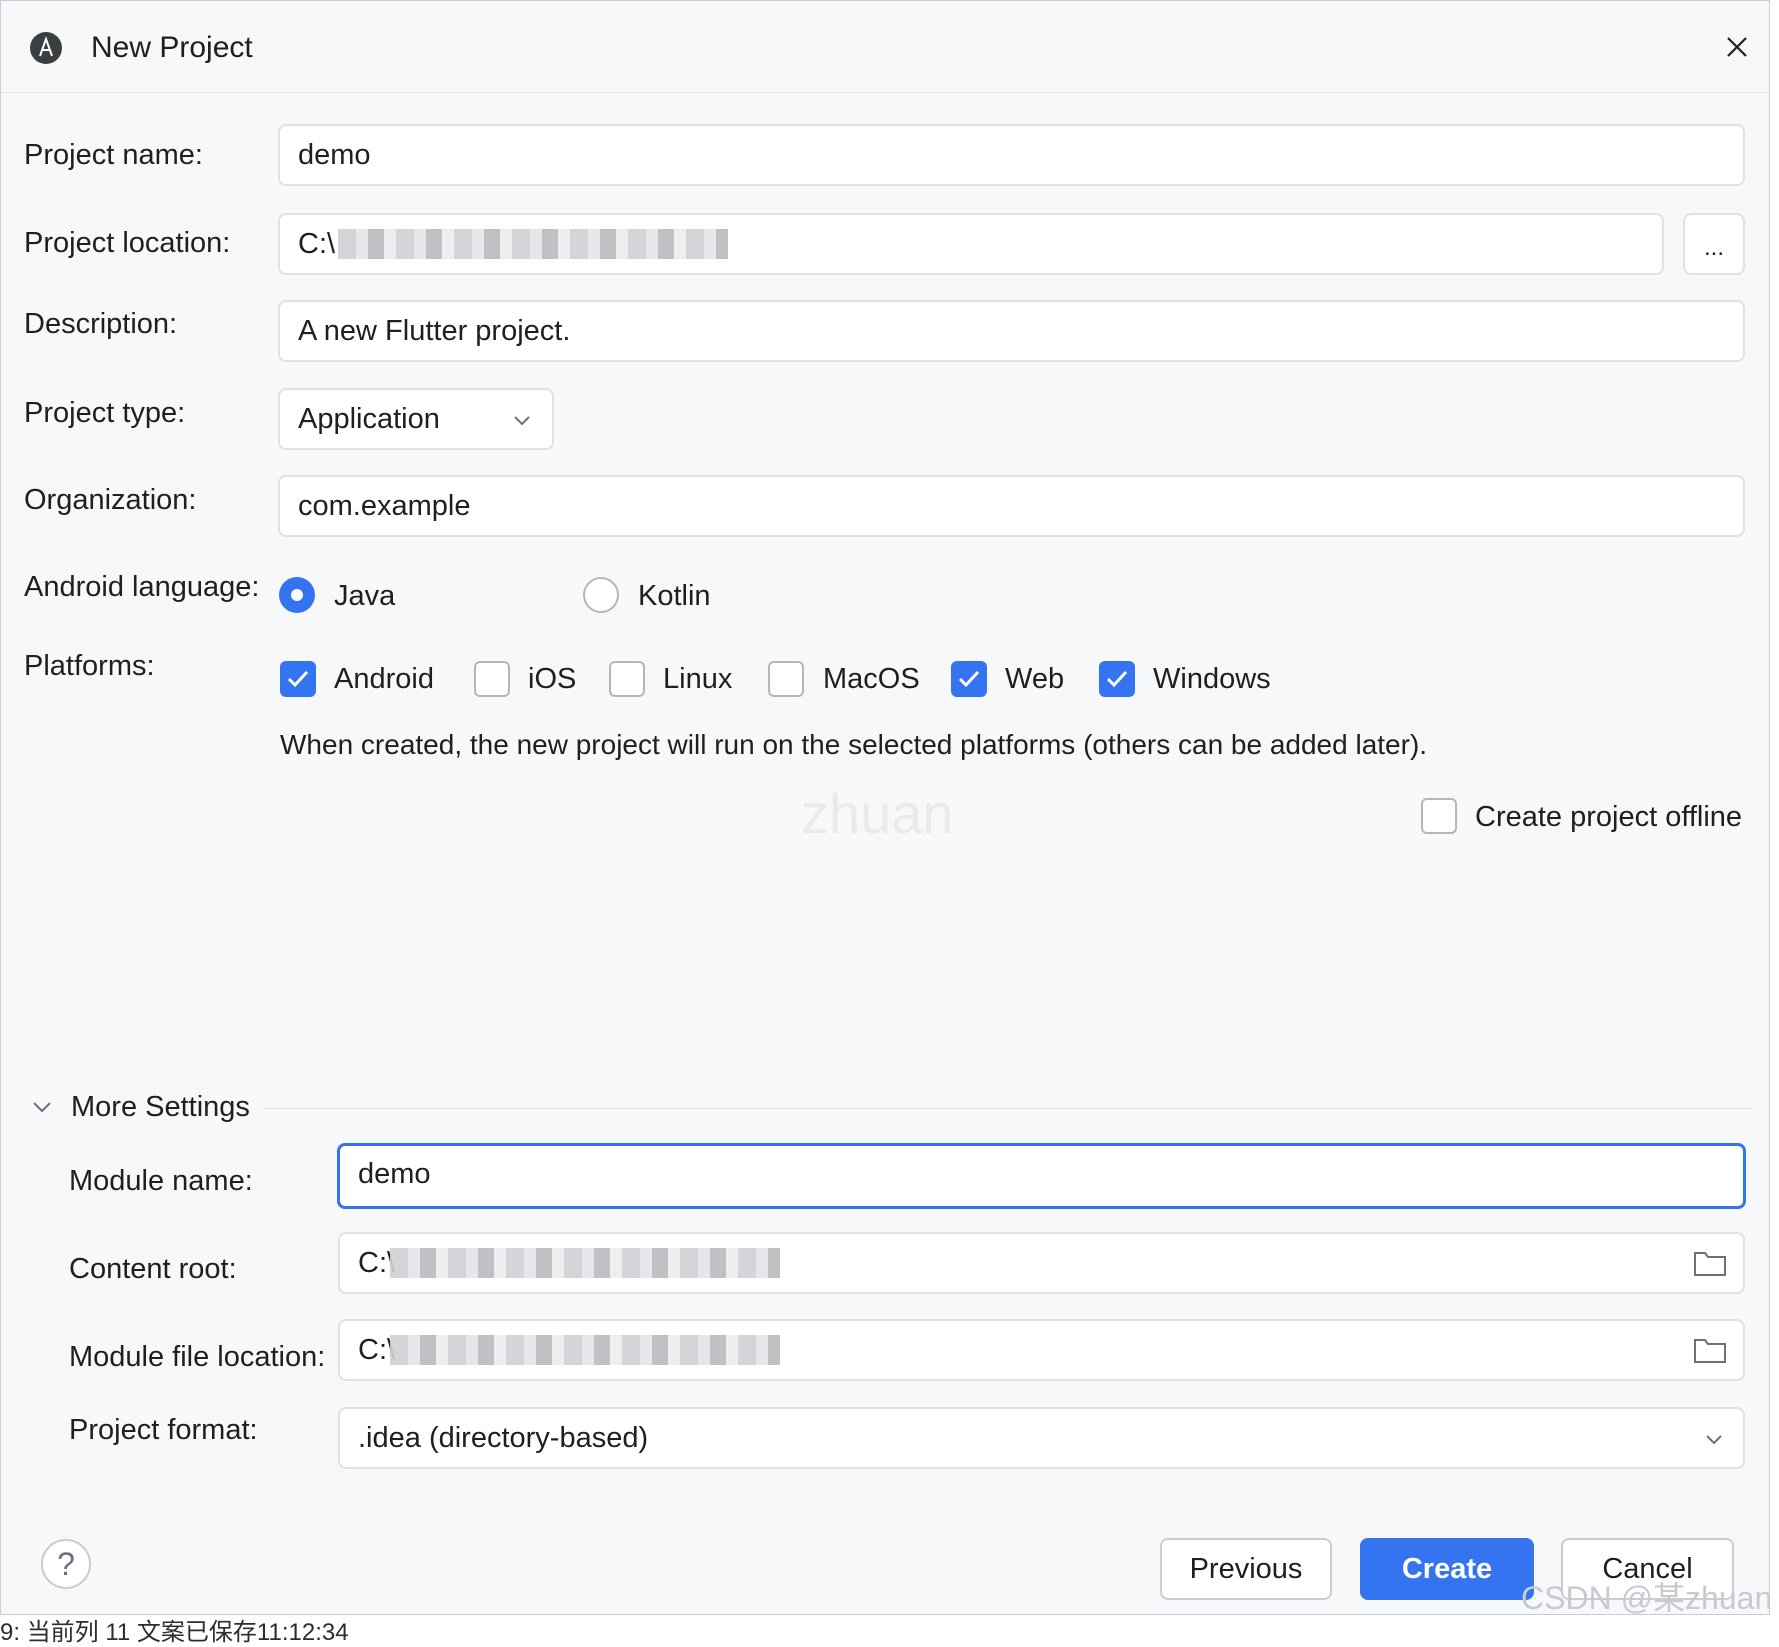  I want to click on project-type-value: Application, so click(369, 419).